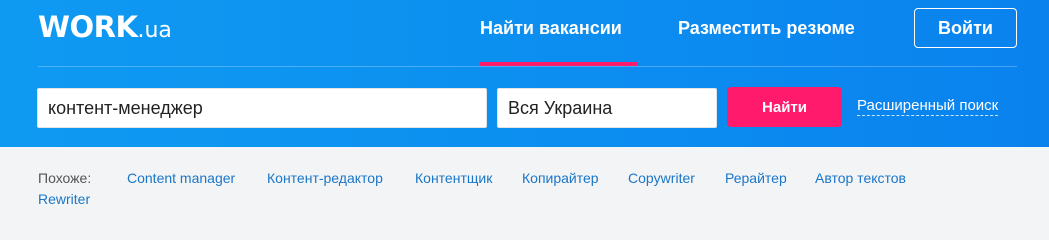 The image size is (1049, 240). What do you see at coordinates (88, 27) in the screenshot?
I see `logo-main: WORK` at bounding box center [88, 27].